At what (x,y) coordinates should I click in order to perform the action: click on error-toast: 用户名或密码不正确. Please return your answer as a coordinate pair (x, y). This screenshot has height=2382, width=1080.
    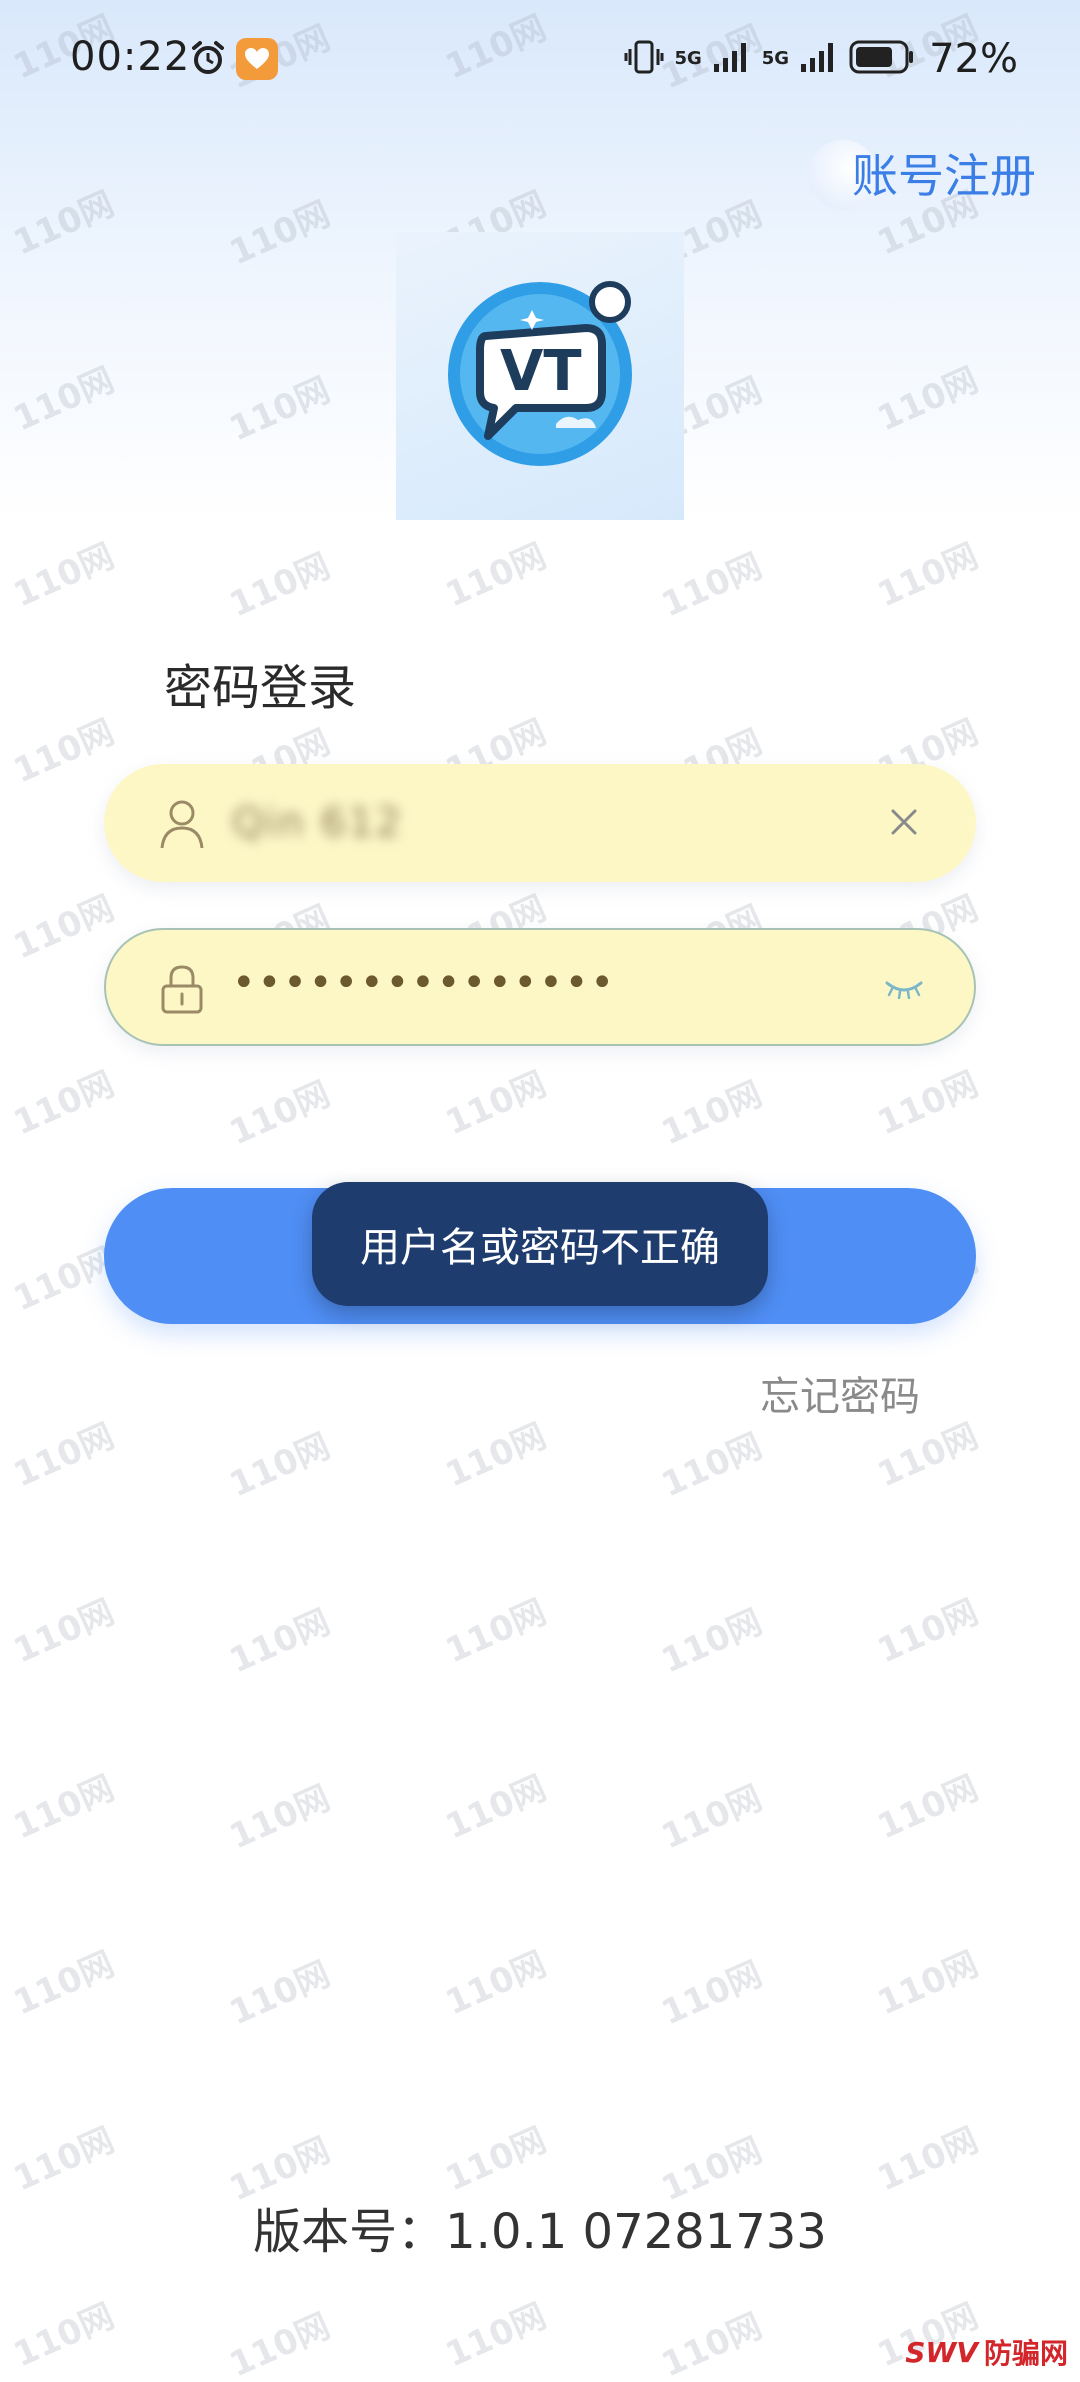
    Looking at the image, I should click on (540, 1244).